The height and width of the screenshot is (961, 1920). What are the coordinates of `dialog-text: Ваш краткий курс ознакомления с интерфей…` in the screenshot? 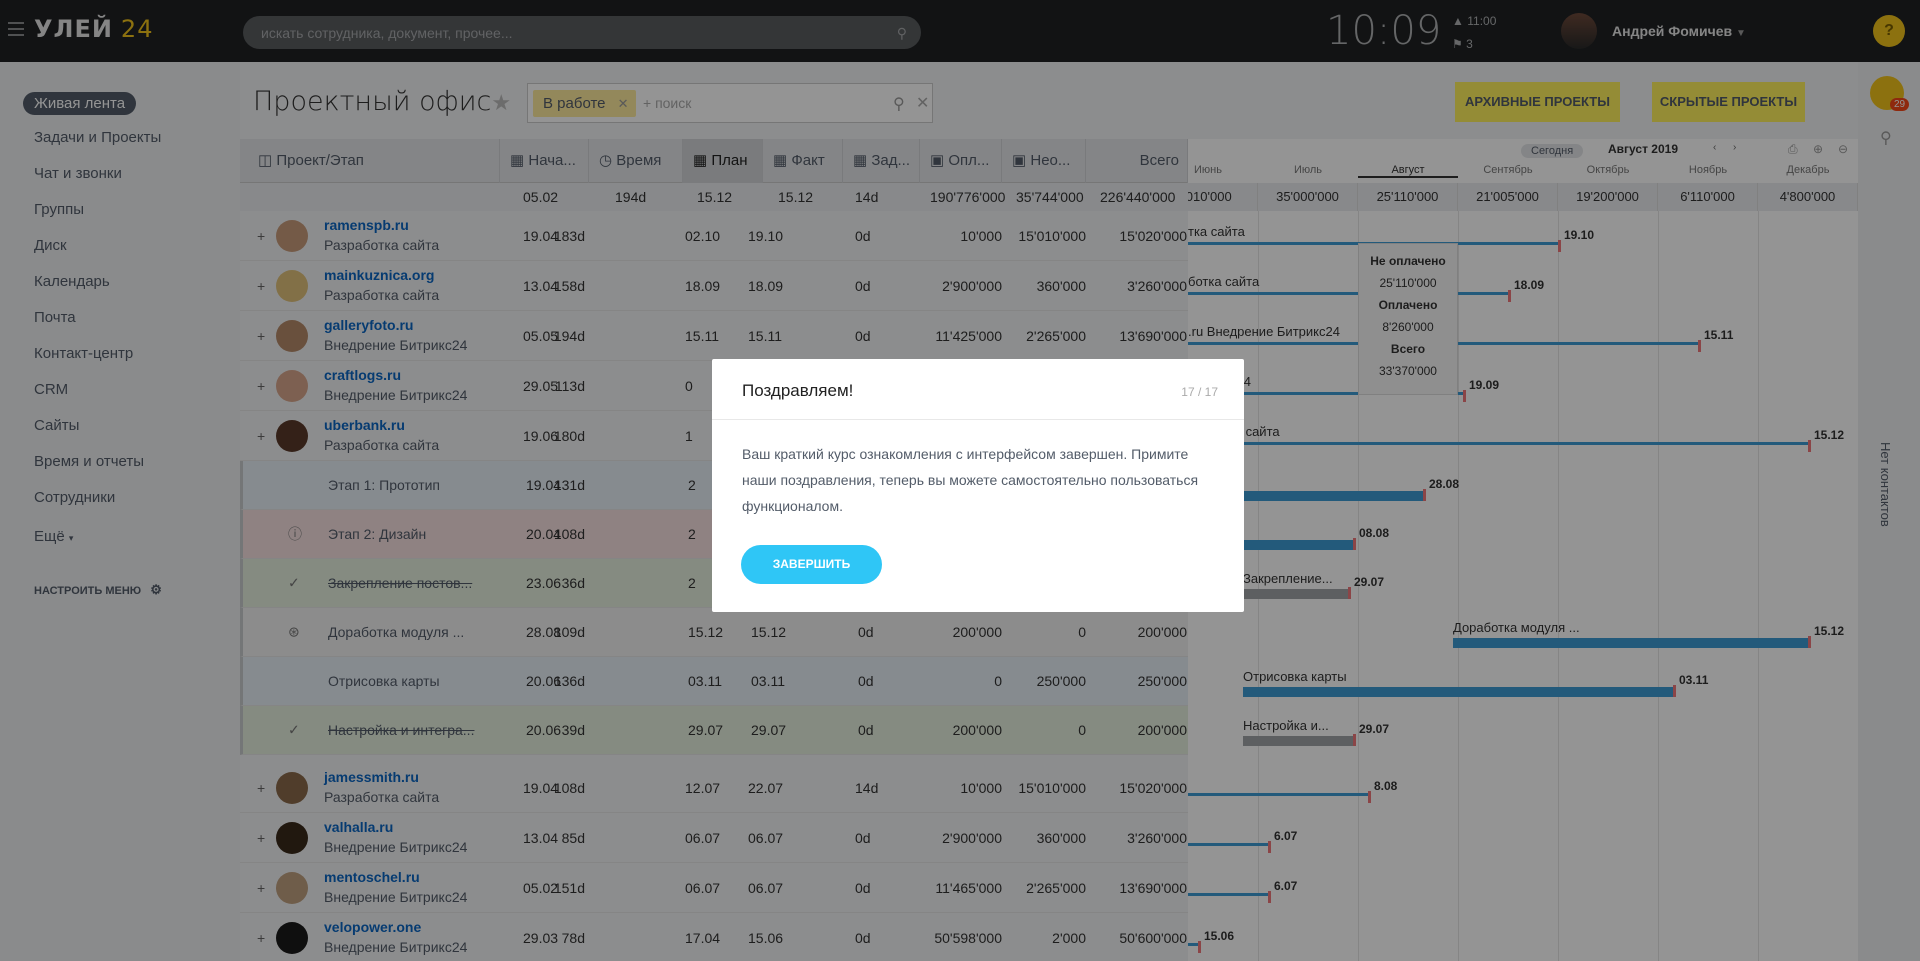 It's located at (970, 480).